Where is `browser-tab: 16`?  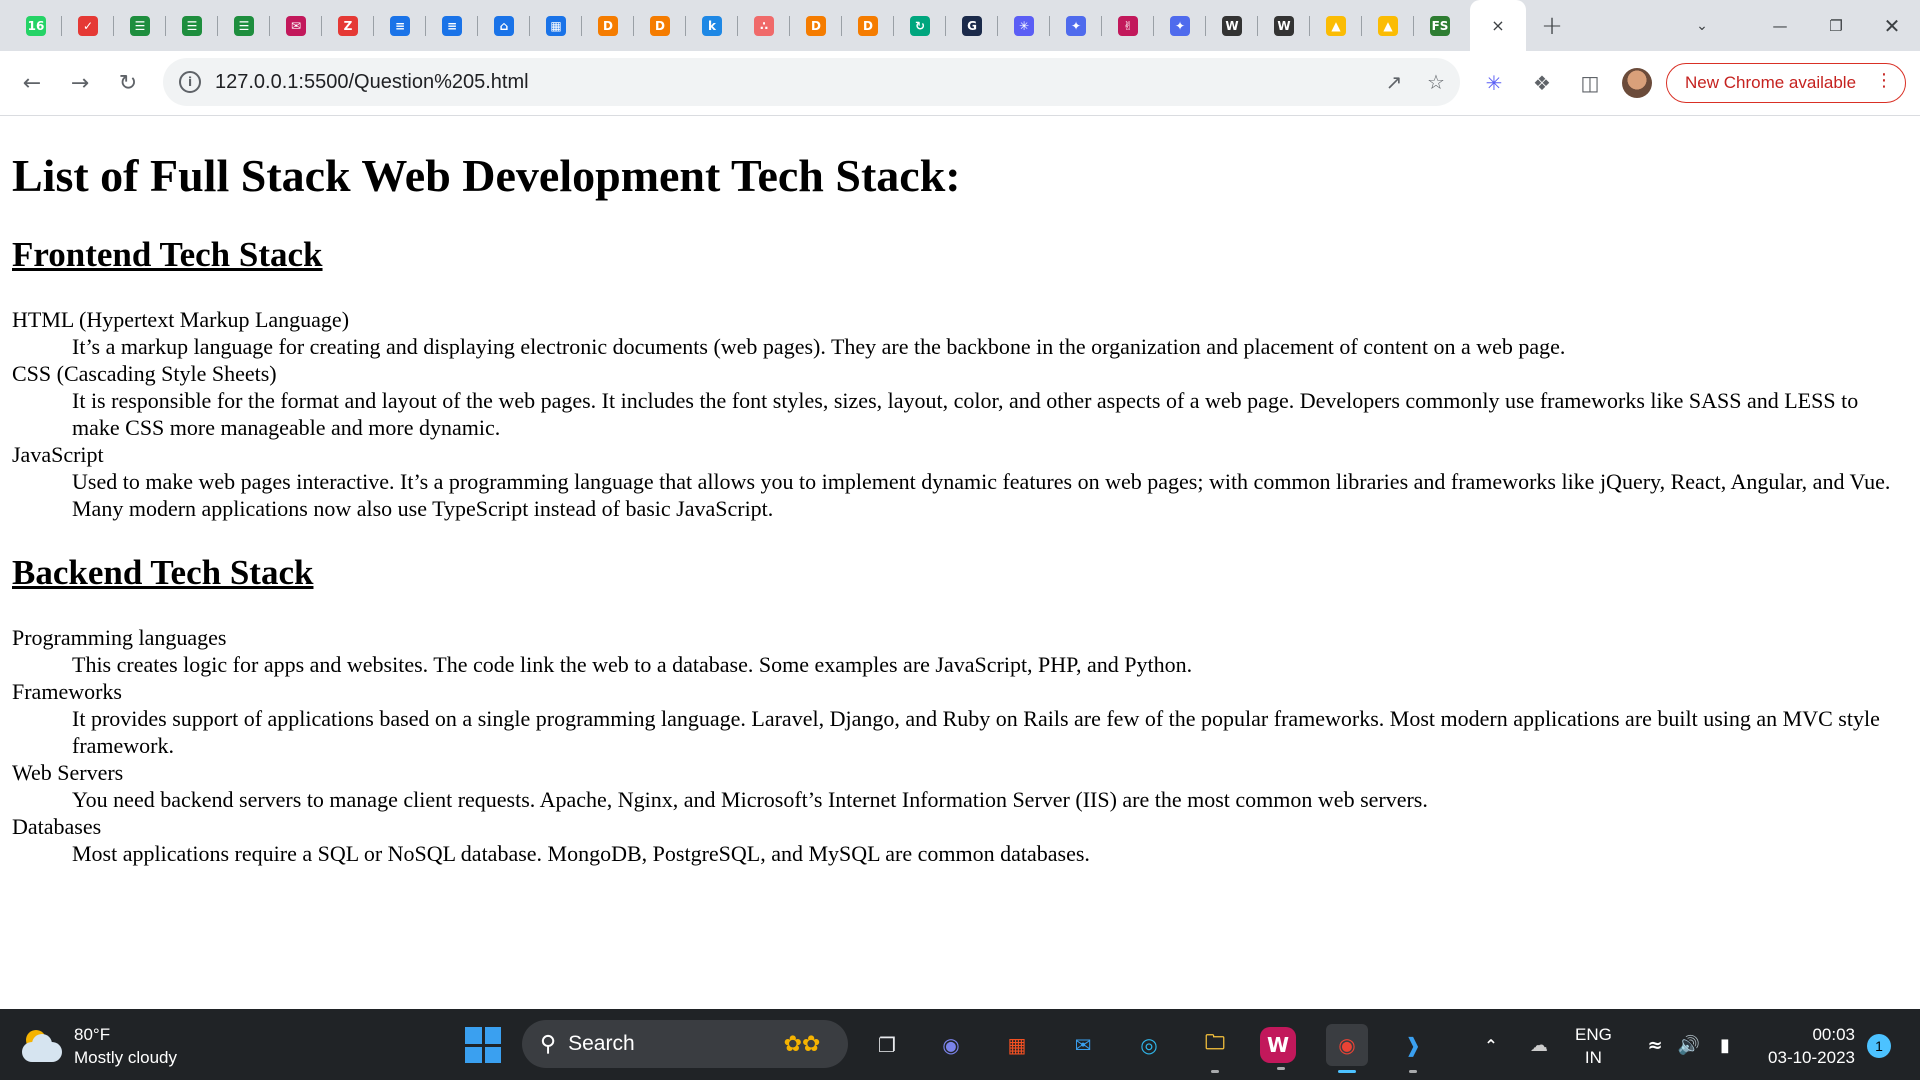 browser-tab: 16 is located at coordinates (36, 25).